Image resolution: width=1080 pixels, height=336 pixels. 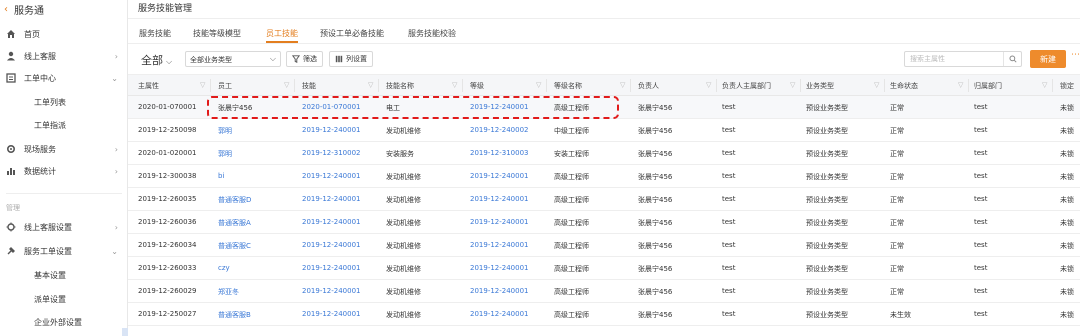 I want to click on table-cell: 2019-12-310002, so click(x=331, y=153).